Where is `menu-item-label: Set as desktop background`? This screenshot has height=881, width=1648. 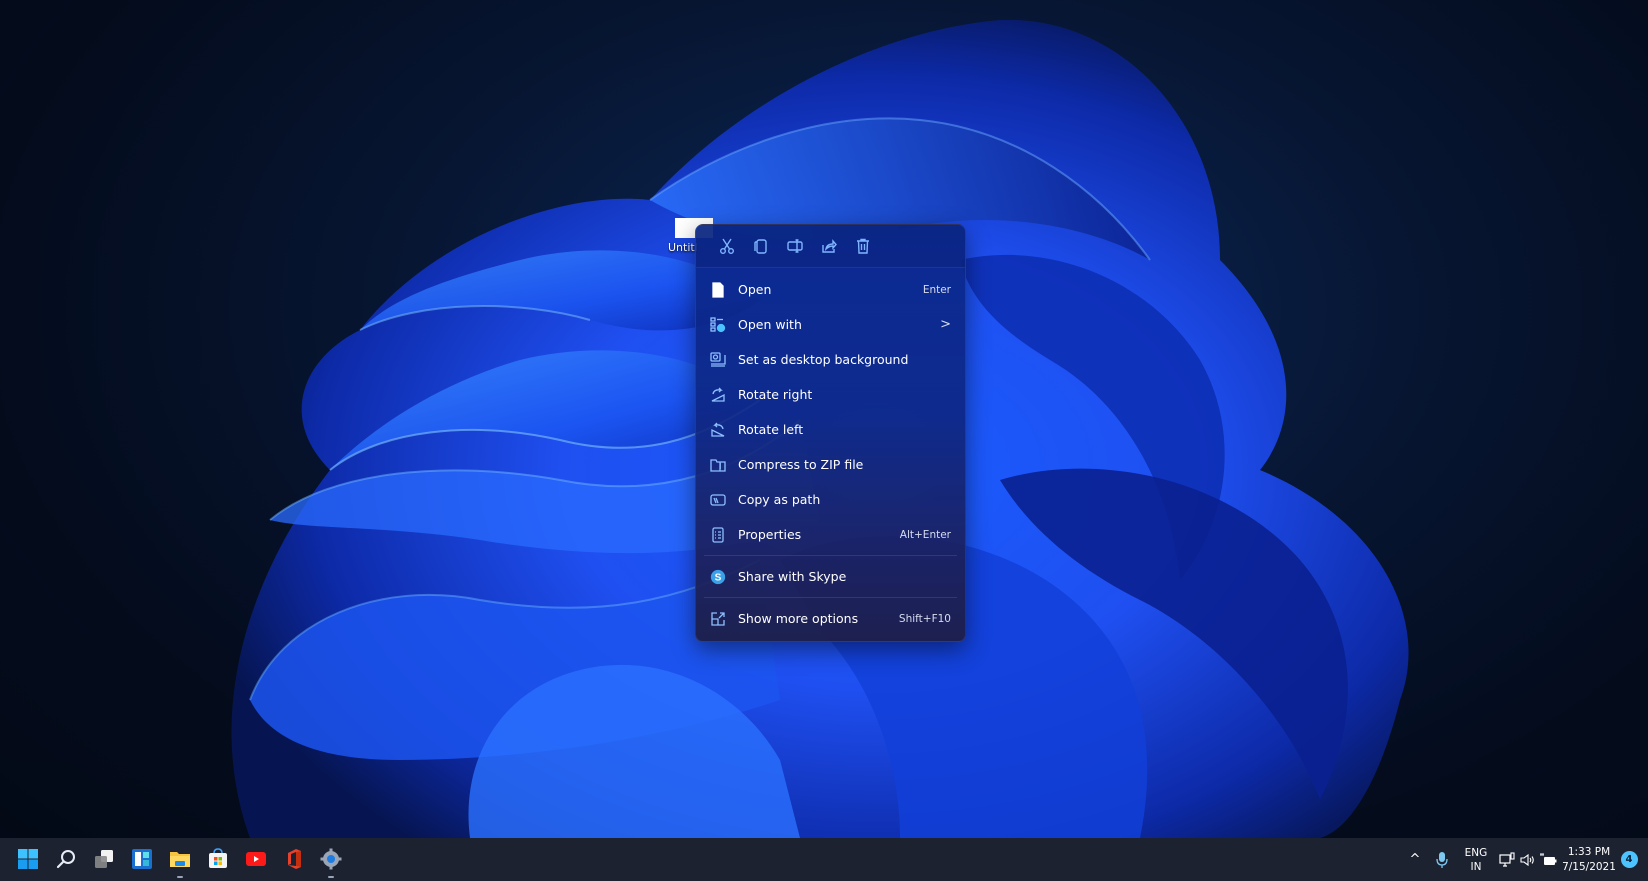
menu-item-label: Set as desktop background is located at coordinates (823, 359).